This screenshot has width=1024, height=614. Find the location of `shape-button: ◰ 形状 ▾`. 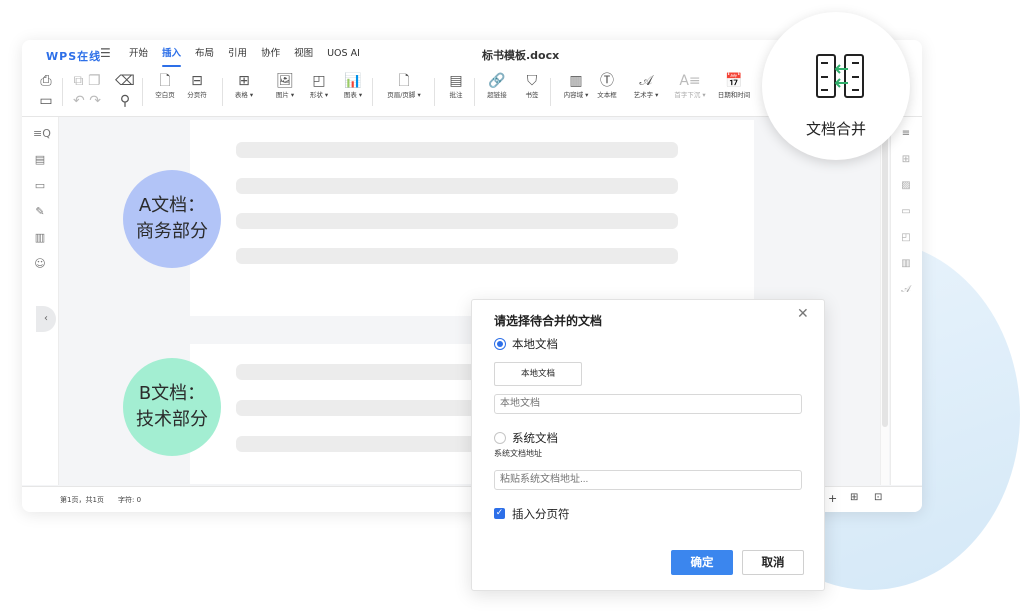

shape-button: ◰ 形状 ▾ is located at coordinates (319, 92).